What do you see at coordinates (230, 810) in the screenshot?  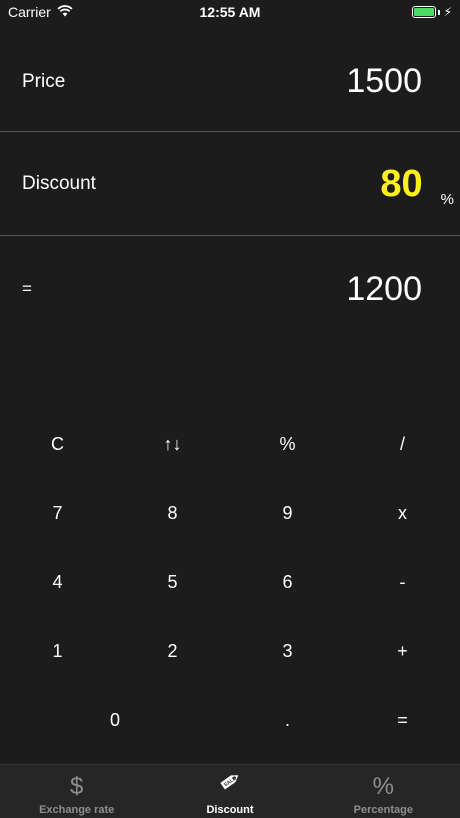 I see `tab-label: Discount` at bounding box center [230, 810].